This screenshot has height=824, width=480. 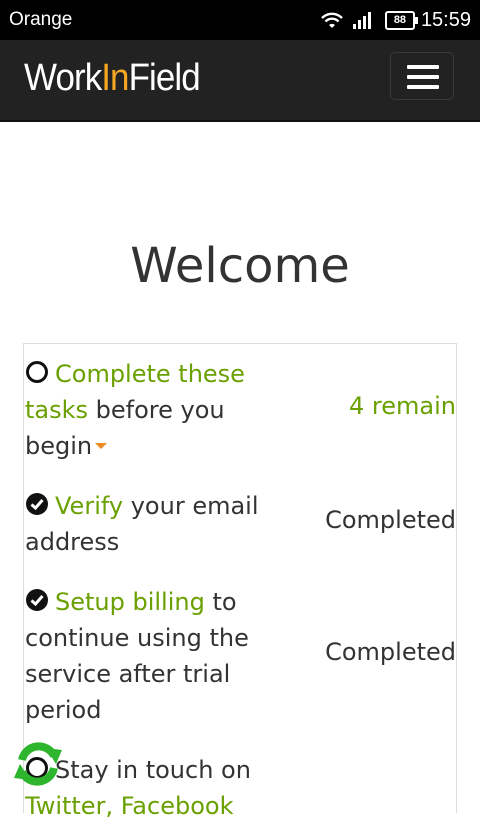 What do you see at coordinates (402, 406) in the screenshot?
I see `remaining-count: 4 remain` at bounding box center [402, 406].